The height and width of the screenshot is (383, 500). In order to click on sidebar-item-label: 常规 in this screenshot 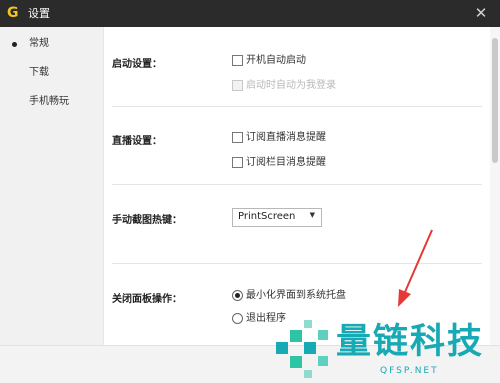, I will do `click(39, 43)`.